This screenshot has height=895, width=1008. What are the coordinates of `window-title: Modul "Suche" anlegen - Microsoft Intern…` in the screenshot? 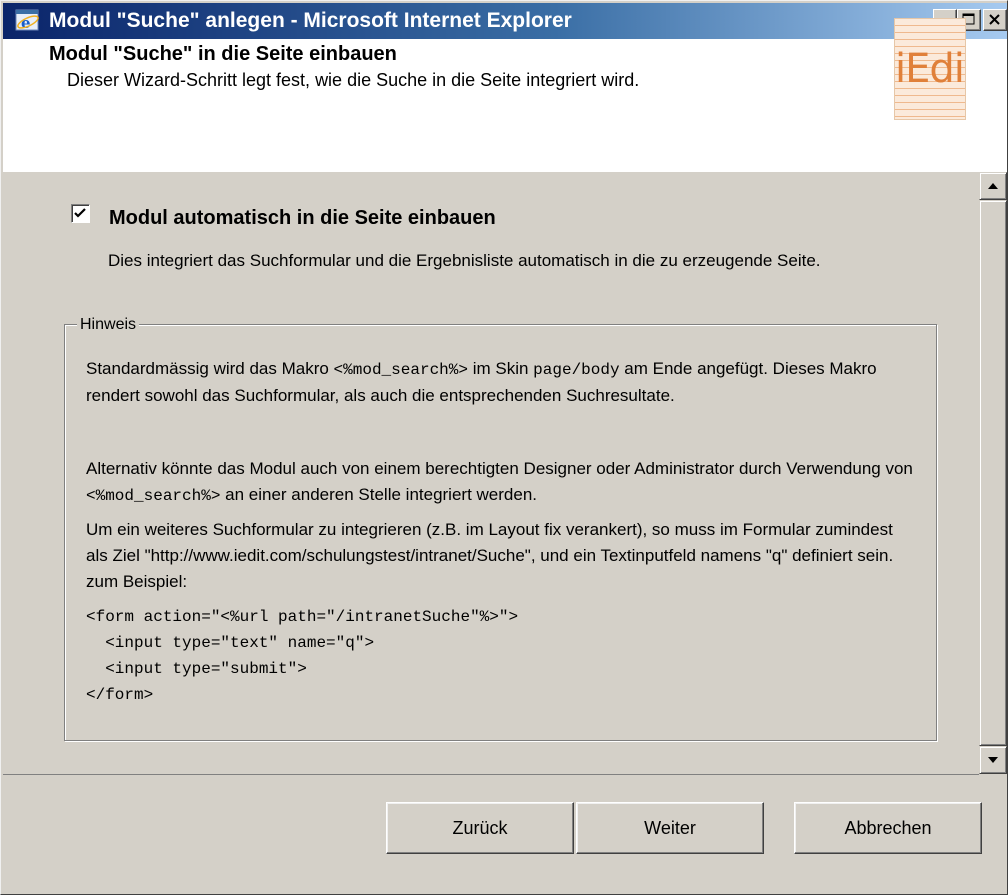 It's located at (310, 20).